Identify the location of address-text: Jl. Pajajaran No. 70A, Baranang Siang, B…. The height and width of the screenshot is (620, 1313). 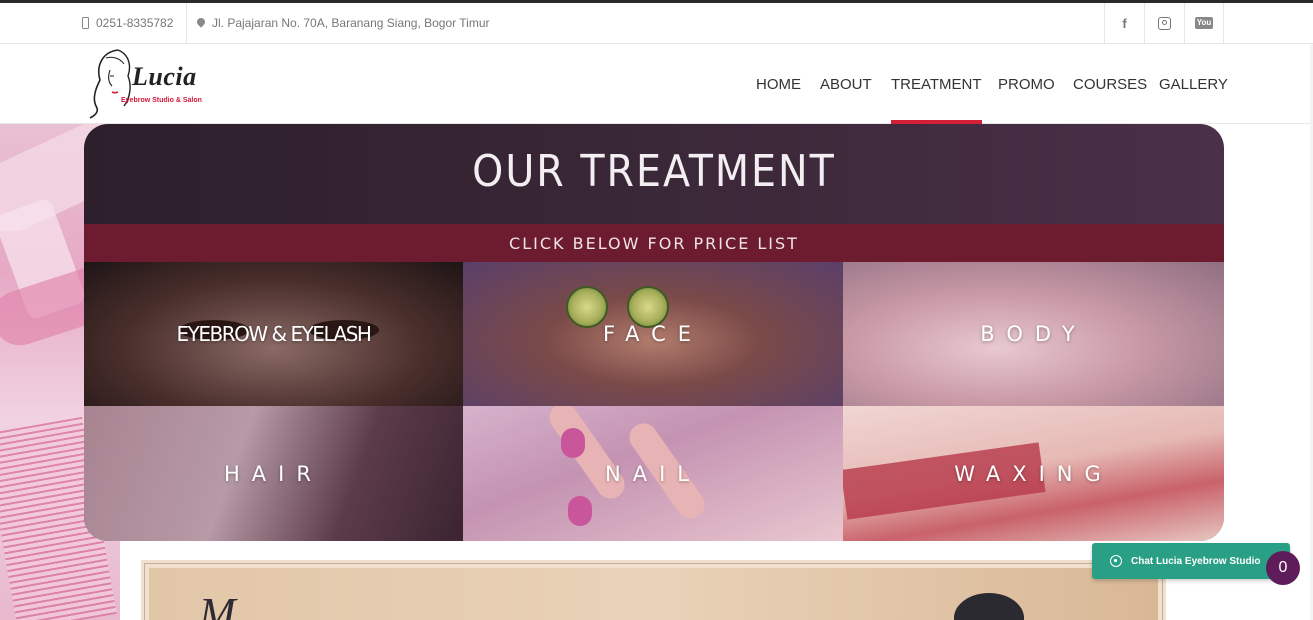
(351, 23).